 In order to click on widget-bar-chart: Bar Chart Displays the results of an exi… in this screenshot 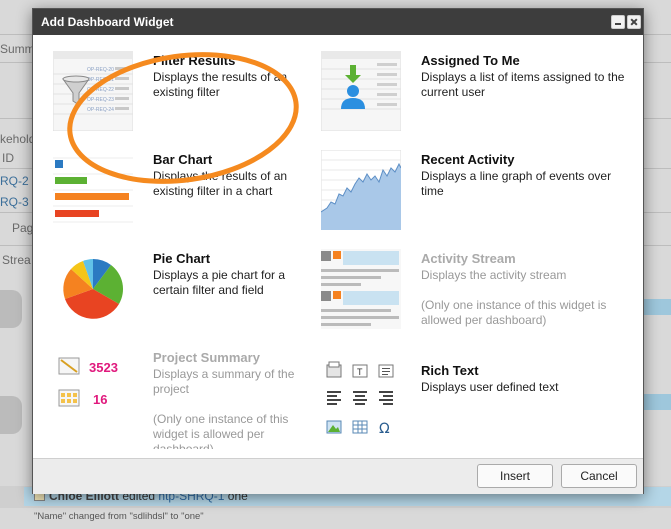, I will do `click(168, 182)`.